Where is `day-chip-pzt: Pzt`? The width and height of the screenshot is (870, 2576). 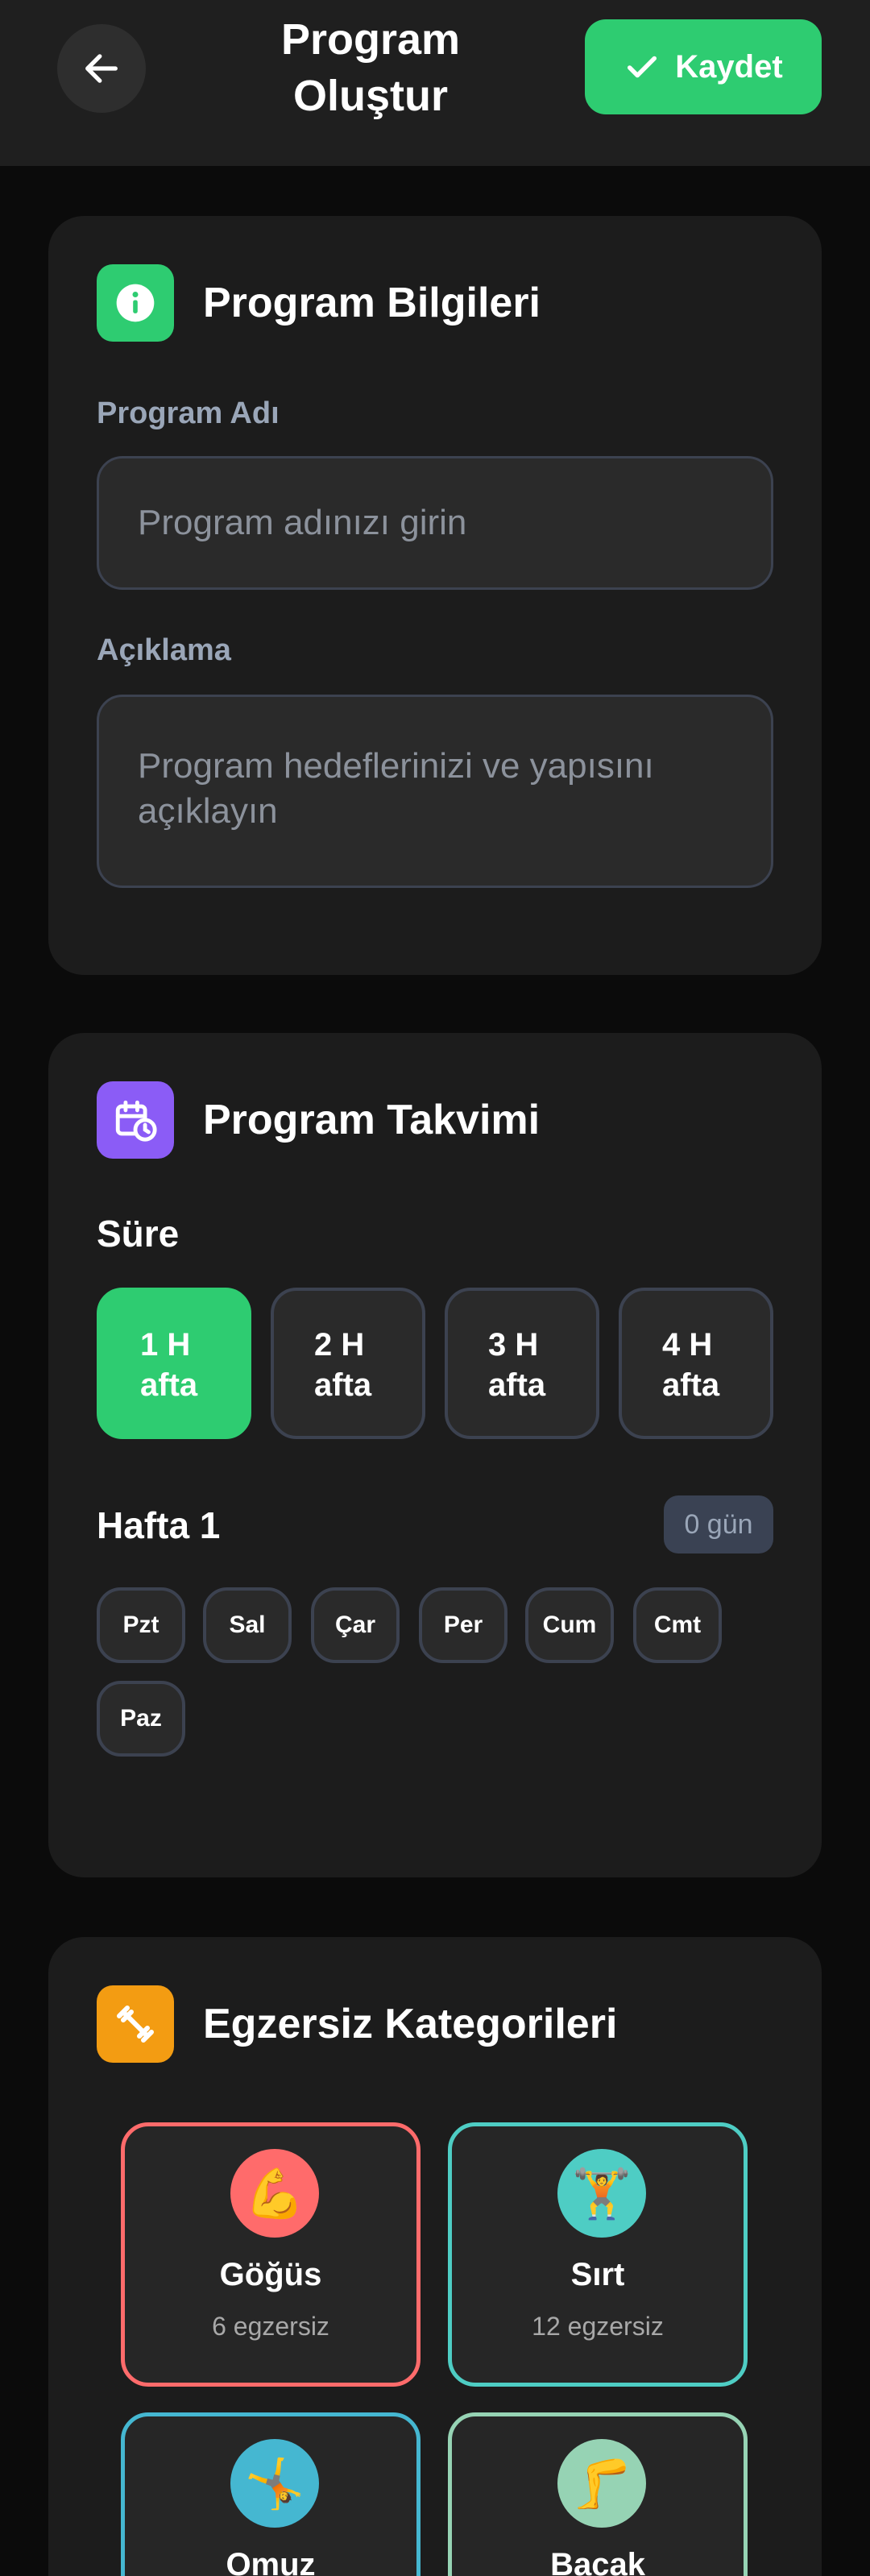
day-chip-pzt: Pzt is located at coordinates (141, 1625).